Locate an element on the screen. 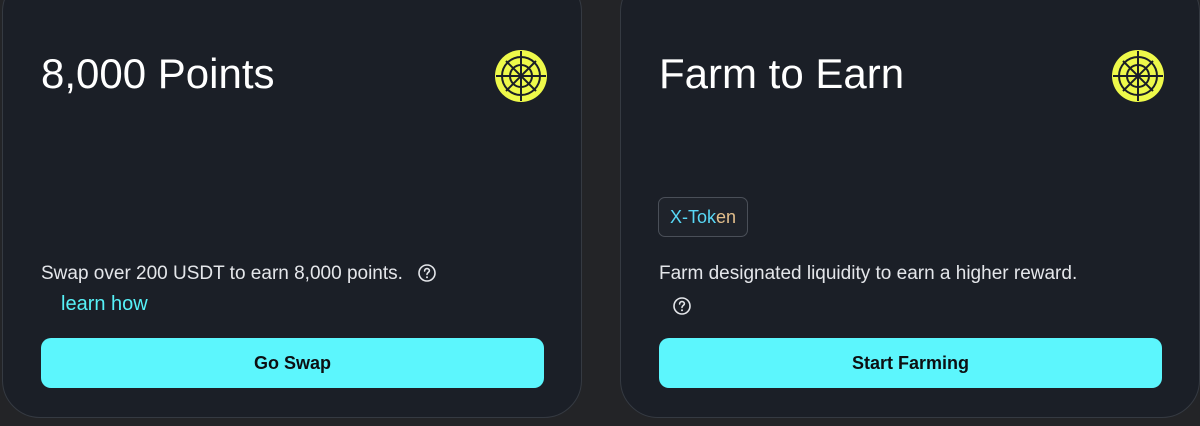 Image resolution: width=1200 pixels, height=426 pixels. token-tag: X-Token is located at coordinates (703, 217).